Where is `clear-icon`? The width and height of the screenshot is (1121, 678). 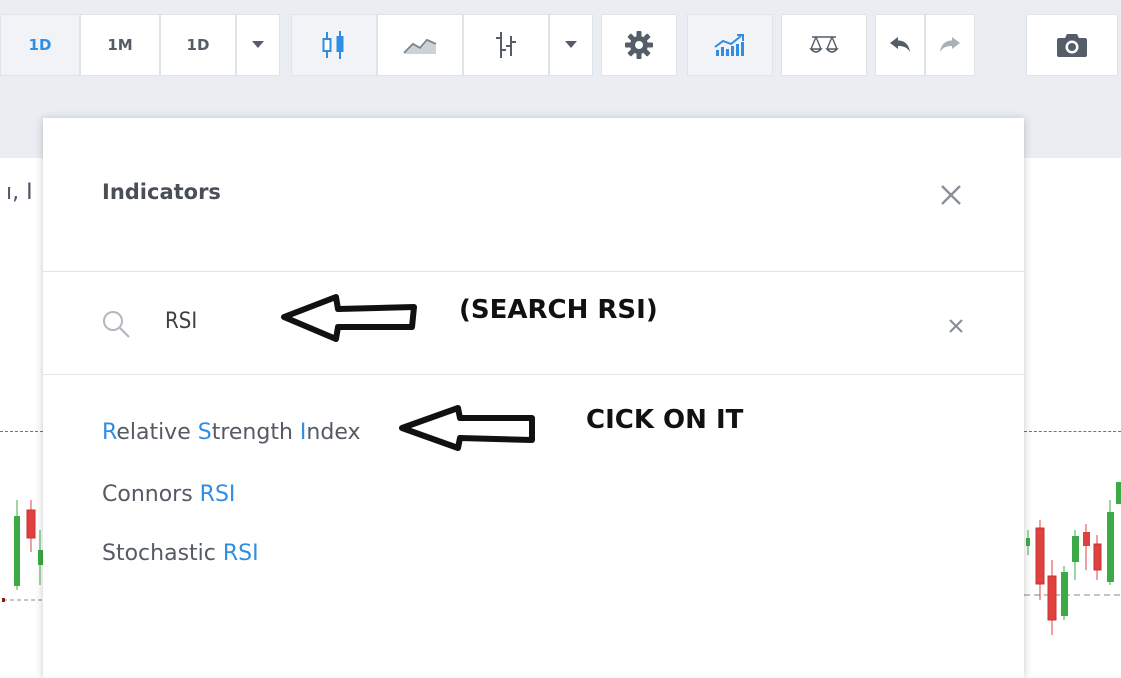 clear-icon is located at coordinates (956, 326).